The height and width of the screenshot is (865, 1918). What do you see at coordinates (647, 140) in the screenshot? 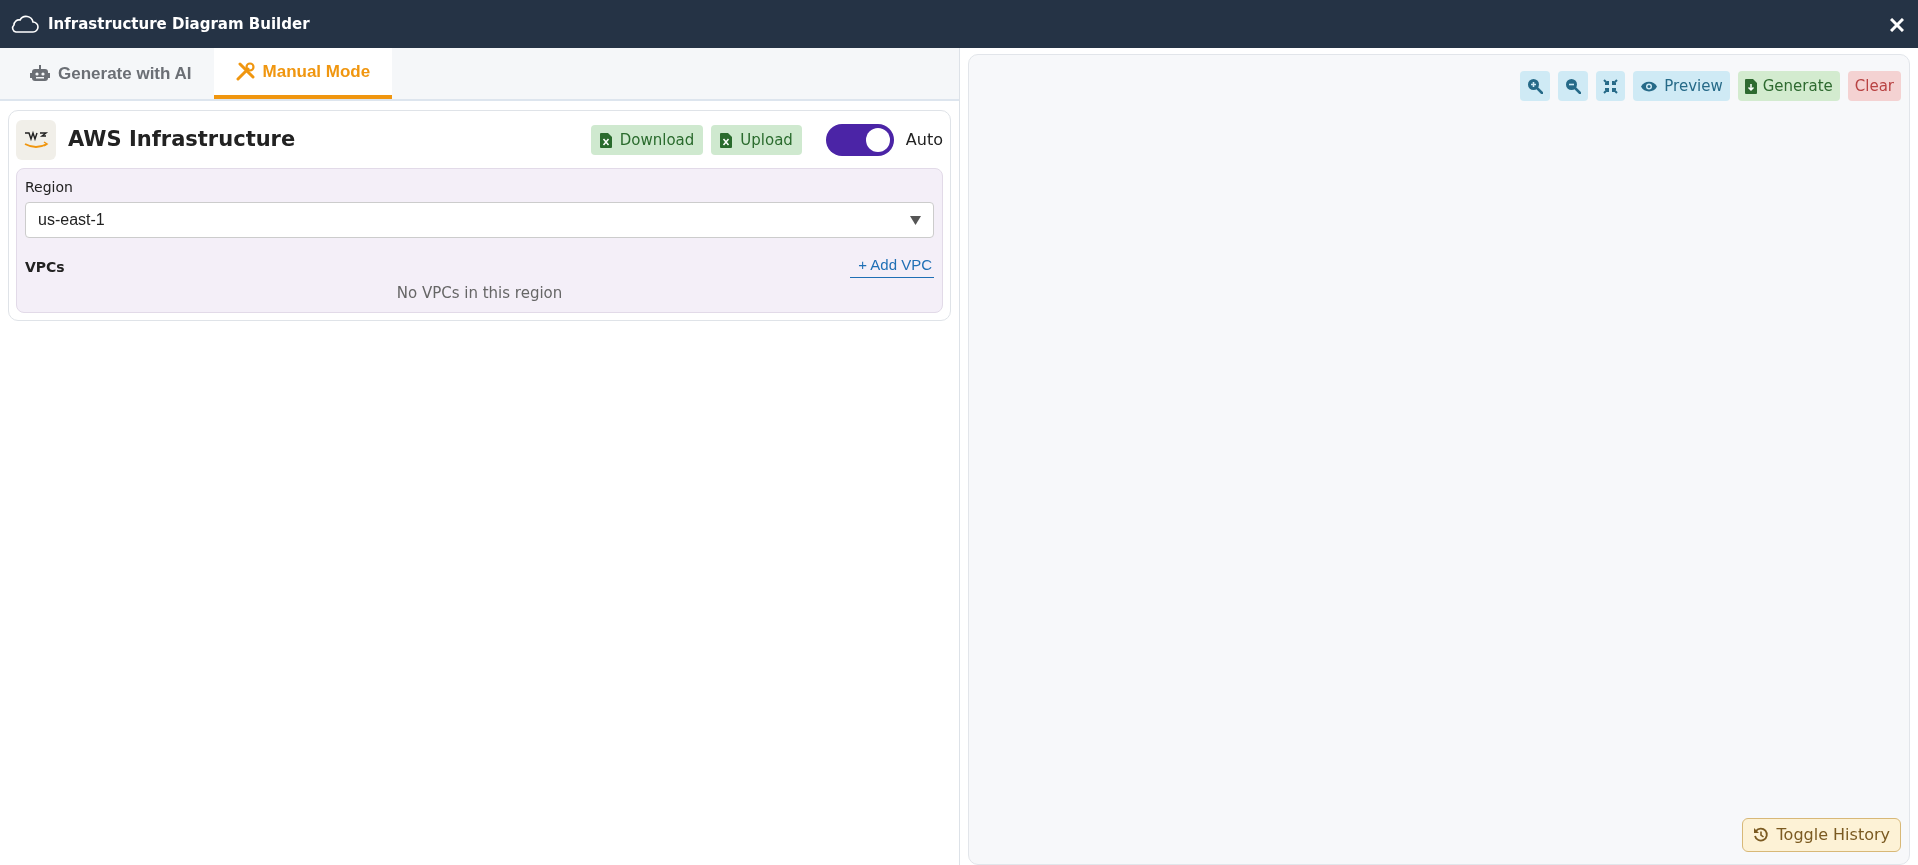
I see `download-button: Download` at bounding box center [647, 140].